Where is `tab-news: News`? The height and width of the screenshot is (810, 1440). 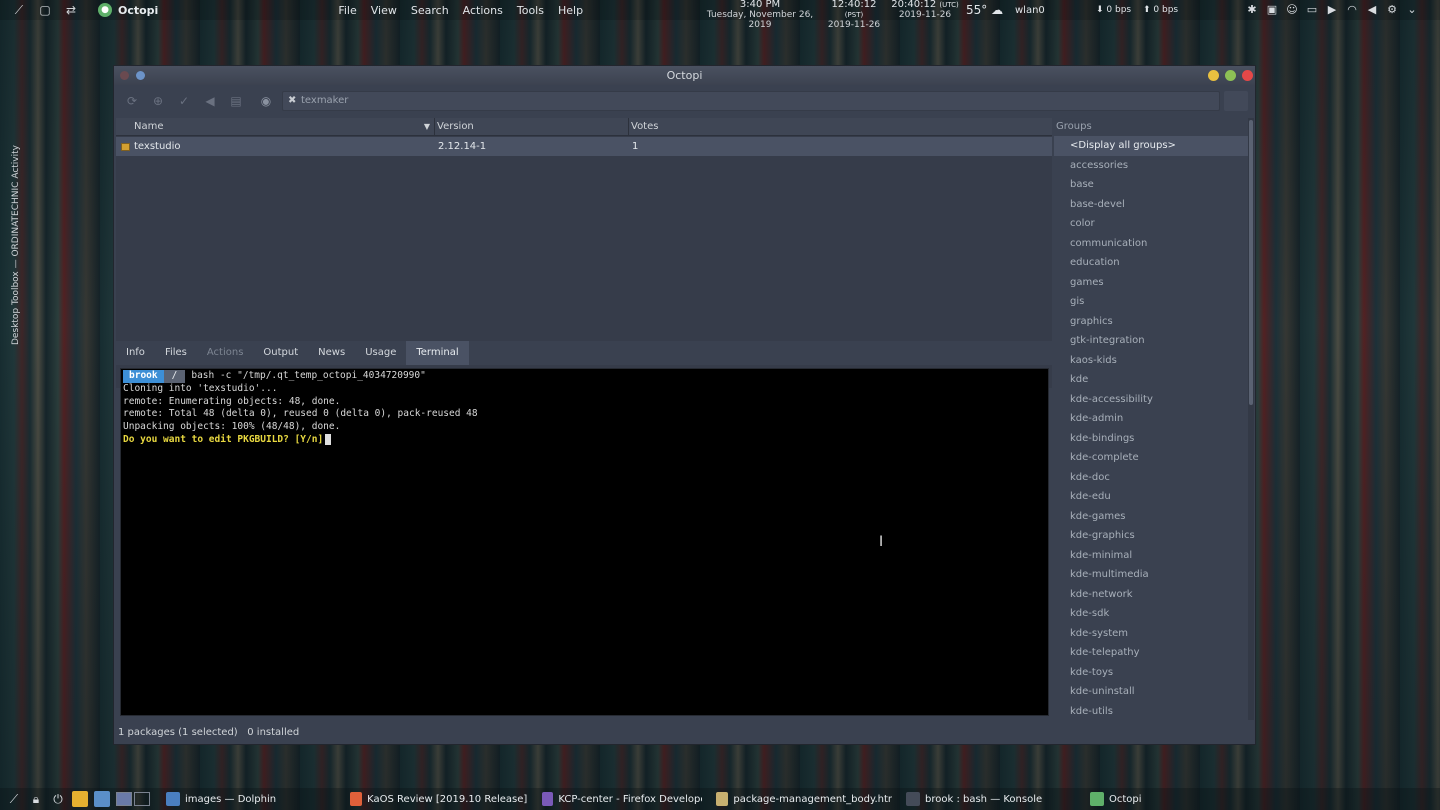
tab-news: News is located at coordinates (331, 353).